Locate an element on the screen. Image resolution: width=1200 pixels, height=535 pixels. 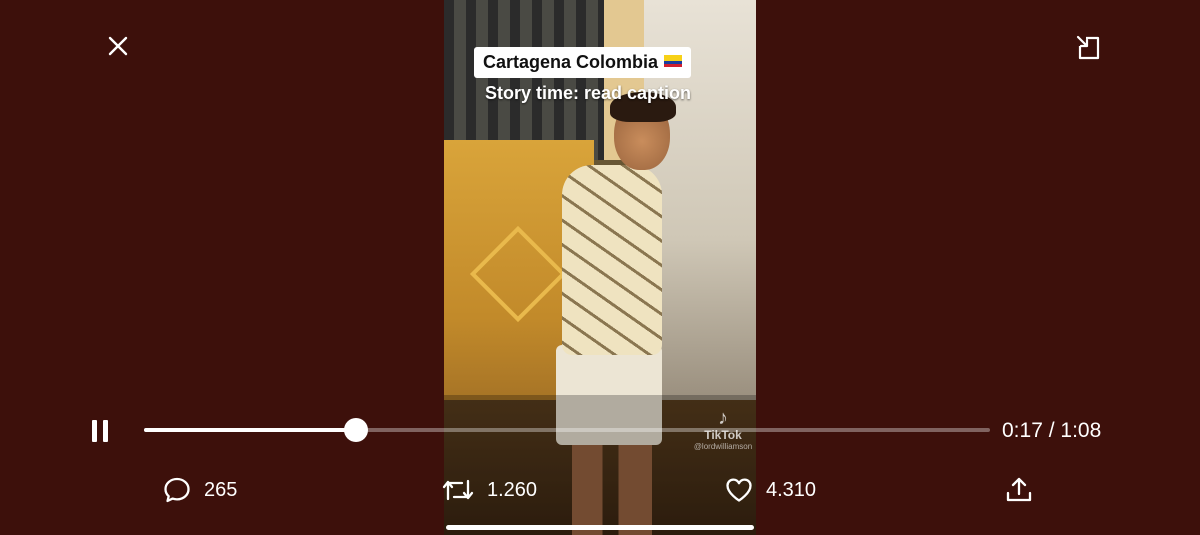
colombia-flag-icon is located at coordinates (673, 61).